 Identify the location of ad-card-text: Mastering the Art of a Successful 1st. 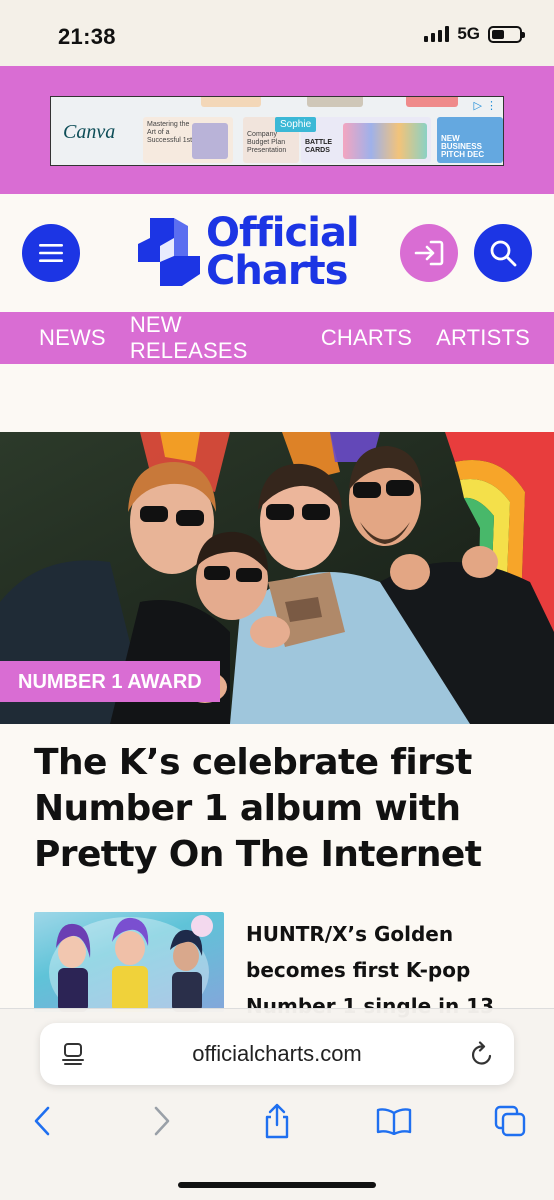
(170, 132).